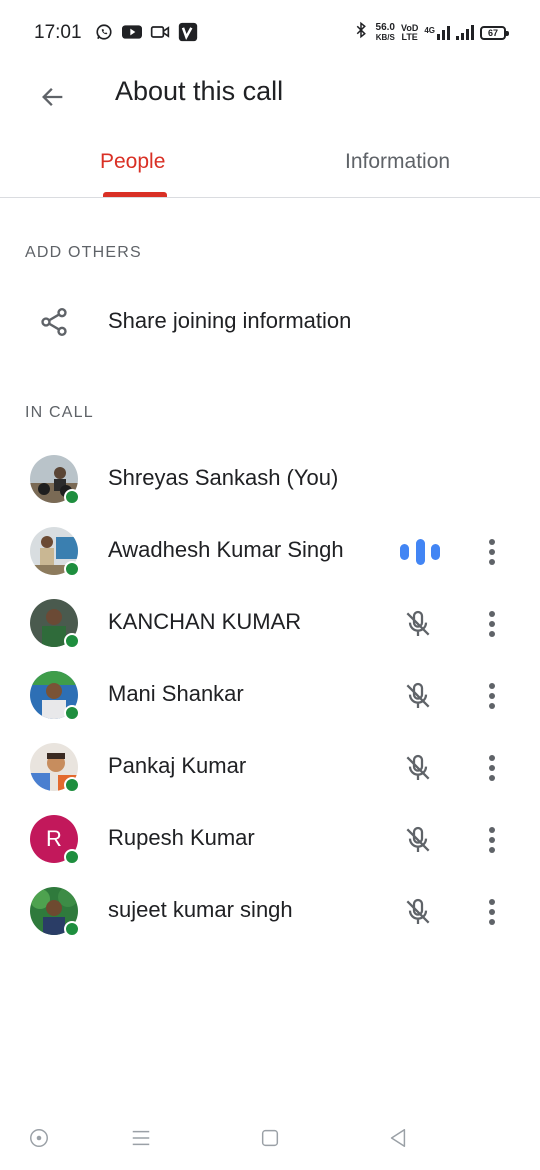 The width and height of the screenshot is (540, 1170). I want to click on page-title: About this call, so click(199, 91).